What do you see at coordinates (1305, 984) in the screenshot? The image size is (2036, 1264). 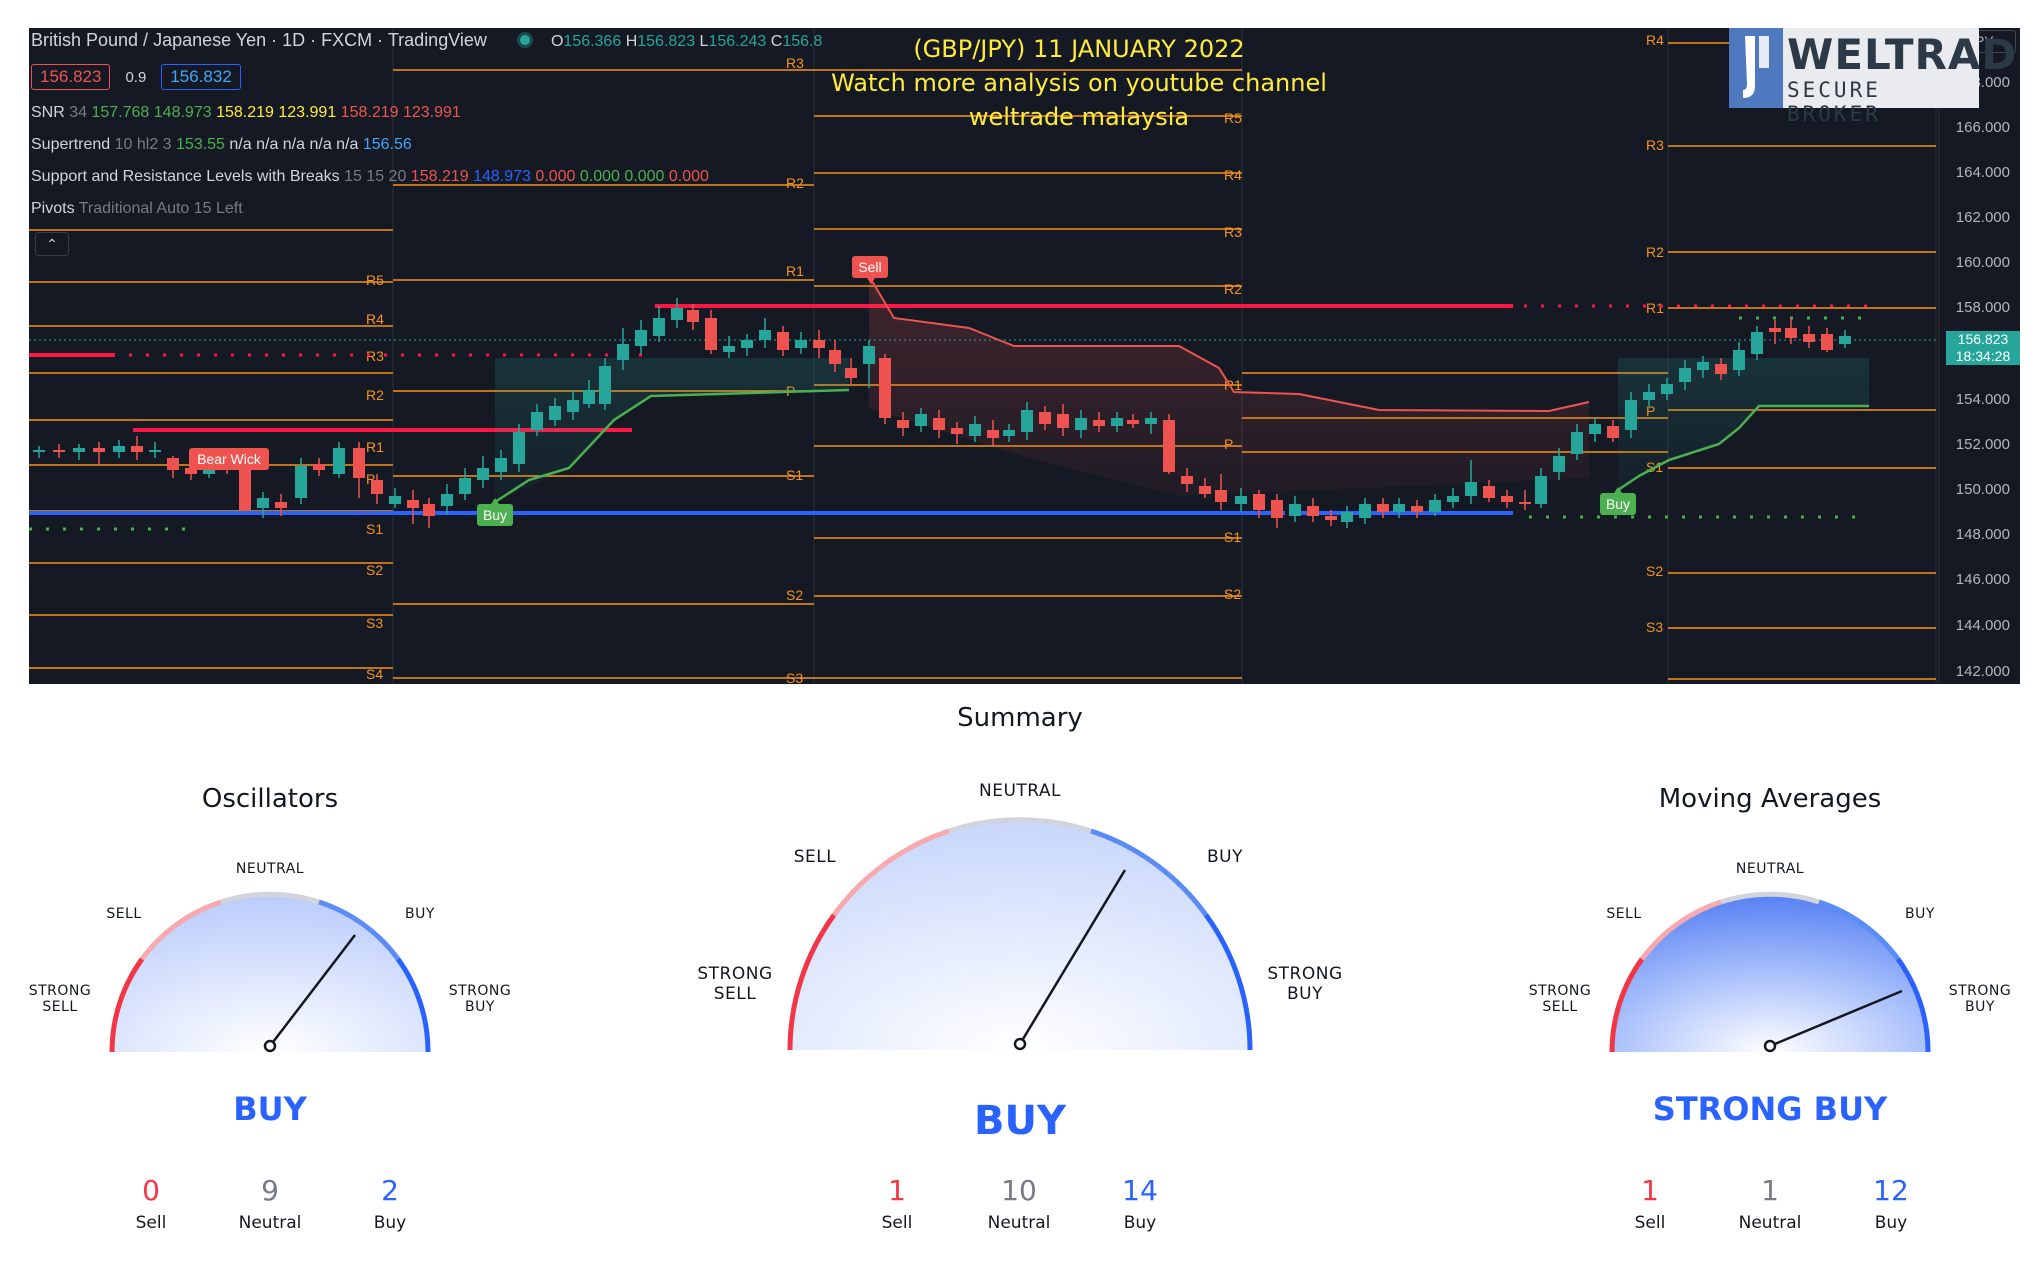 I see `sum-strong-buy-label: STRONG BUY` at bounding box center [1305, 984].